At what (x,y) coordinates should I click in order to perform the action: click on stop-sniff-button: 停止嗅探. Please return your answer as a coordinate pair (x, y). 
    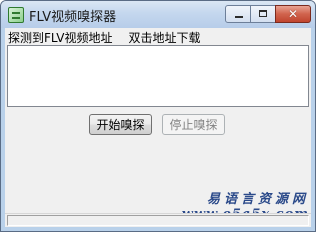
    Looking at the image, I should click on (193, 124).